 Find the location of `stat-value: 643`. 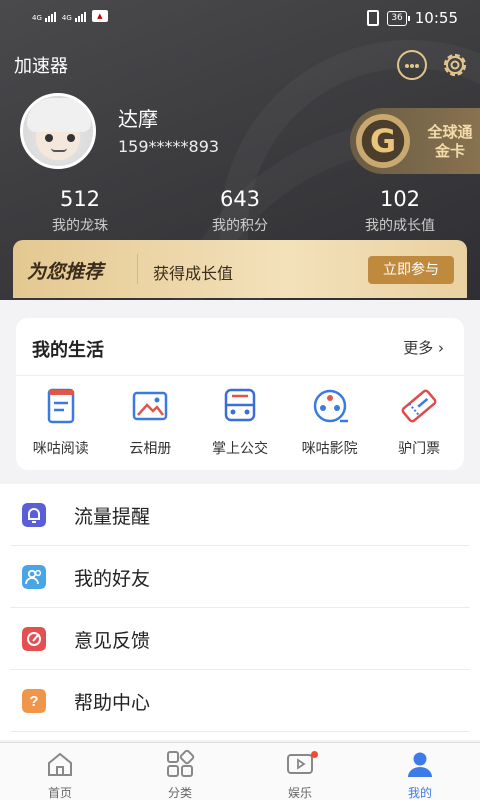

stat-value: 643 is located at coordinates (240, 199).